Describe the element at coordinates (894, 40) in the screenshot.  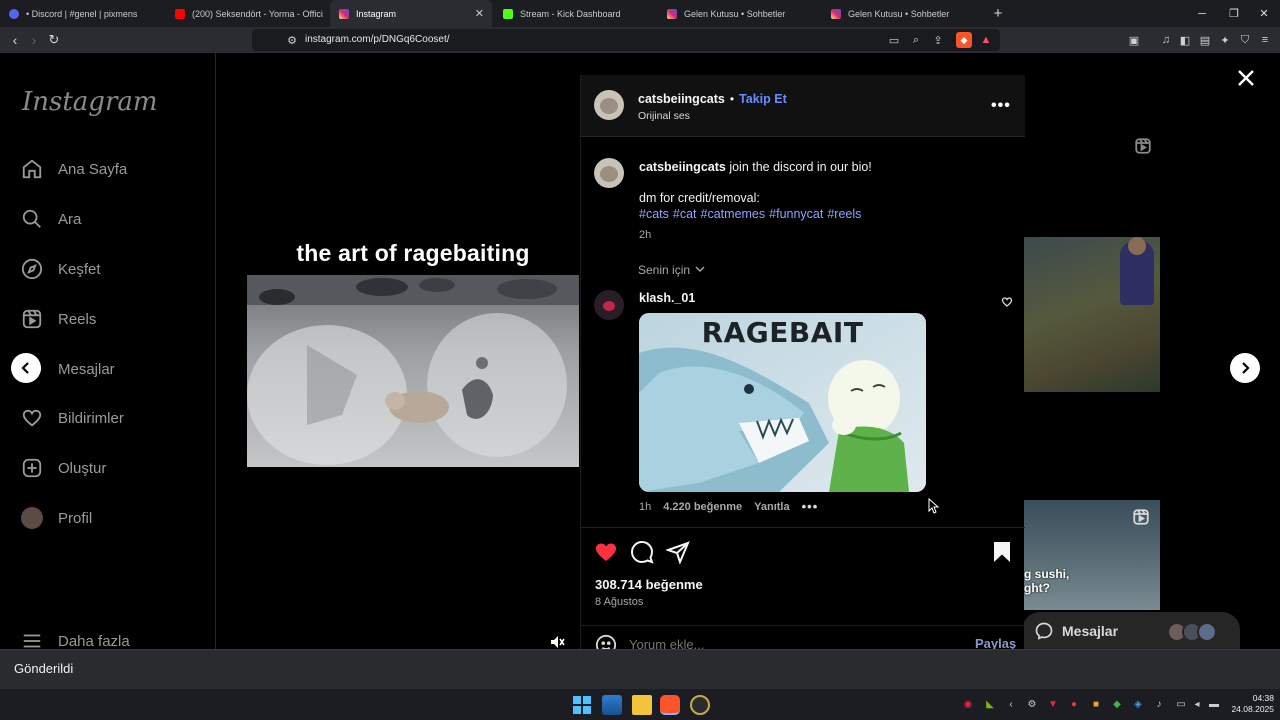
I see `cast-icon: ▭` at that location.